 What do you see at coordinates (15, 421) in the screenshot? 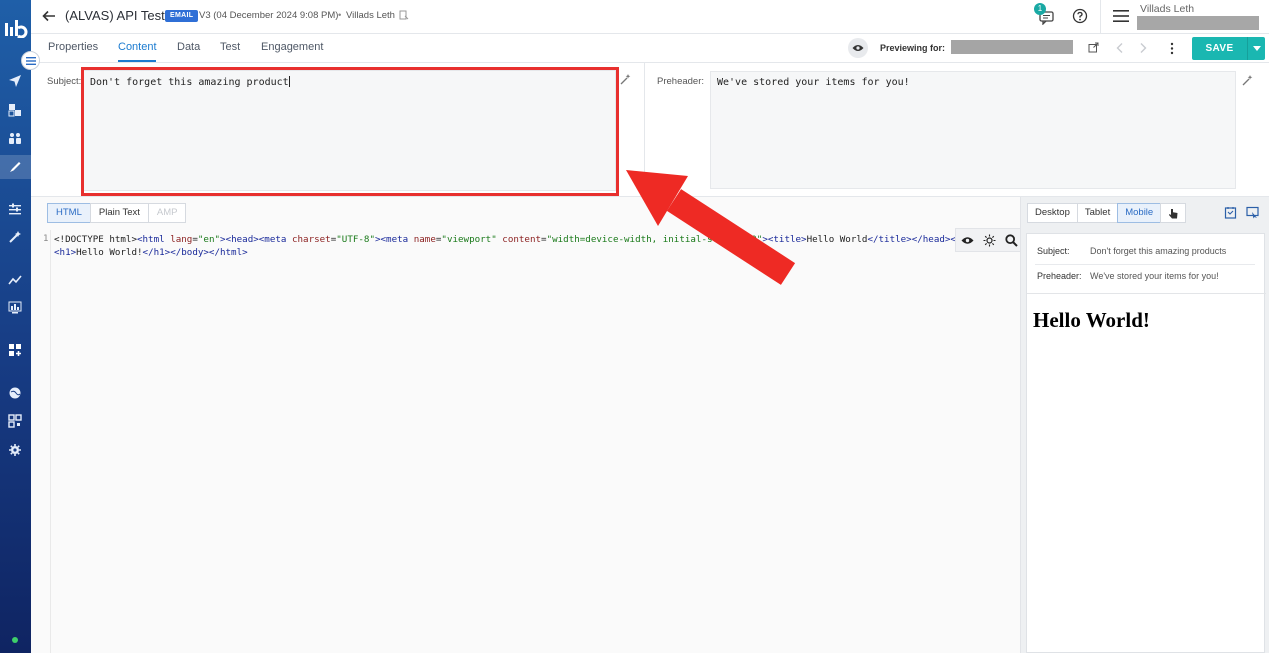
I see `qr-code-icon` at bounding box center [15, 421].